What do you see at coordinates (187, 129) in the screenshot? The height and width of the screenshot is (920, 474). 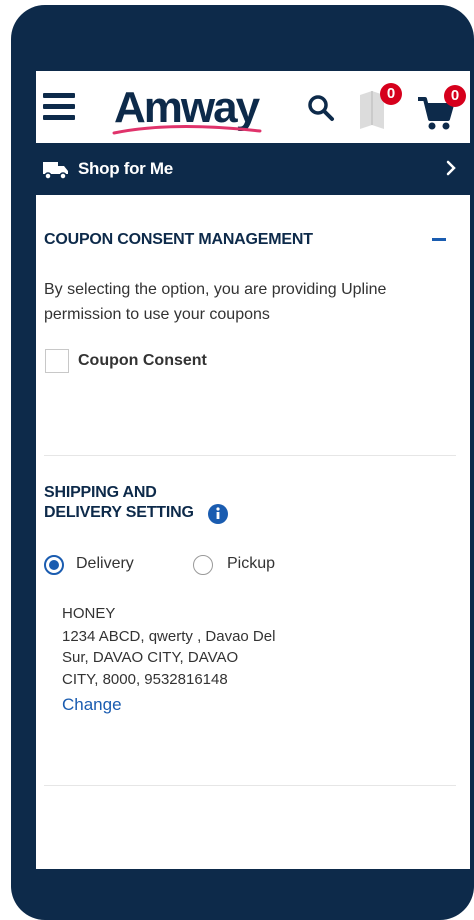 I see `logo-swoosh-icon` at bounding box center [187, 129].